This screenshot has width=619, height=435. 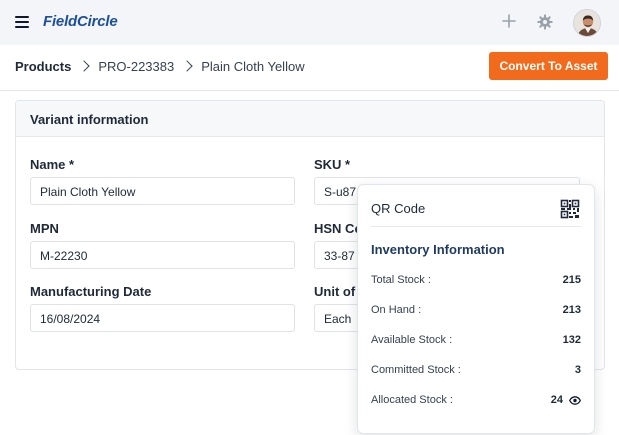 I want to click on gear-icon, so click(x=545, y=22).